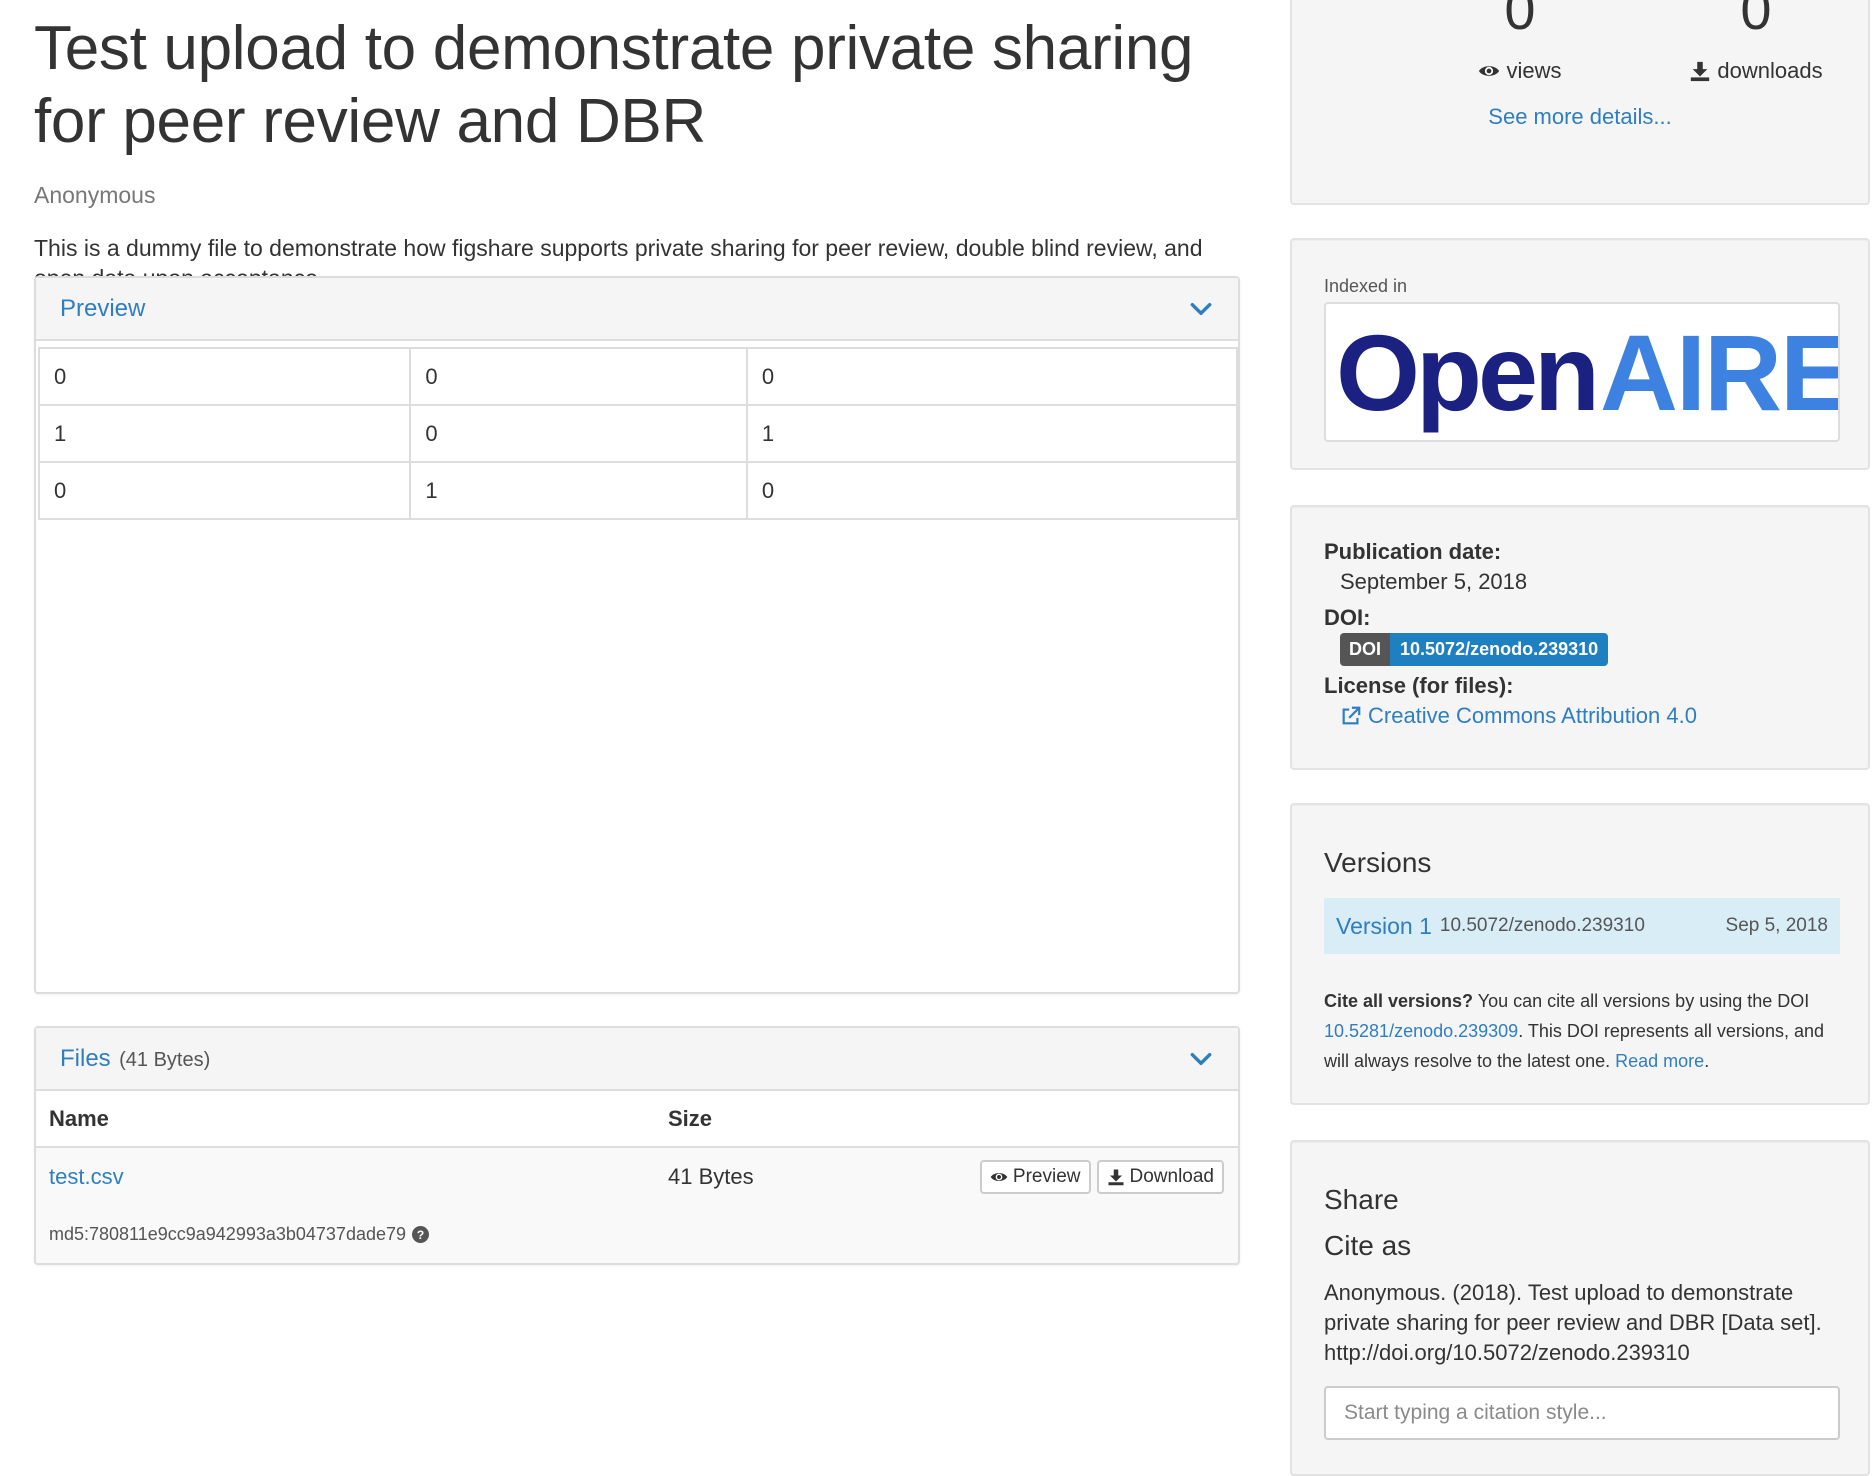  I want to click on preview-table: 0 0 0 1 0 1 0 1 0, so click(638, 433).